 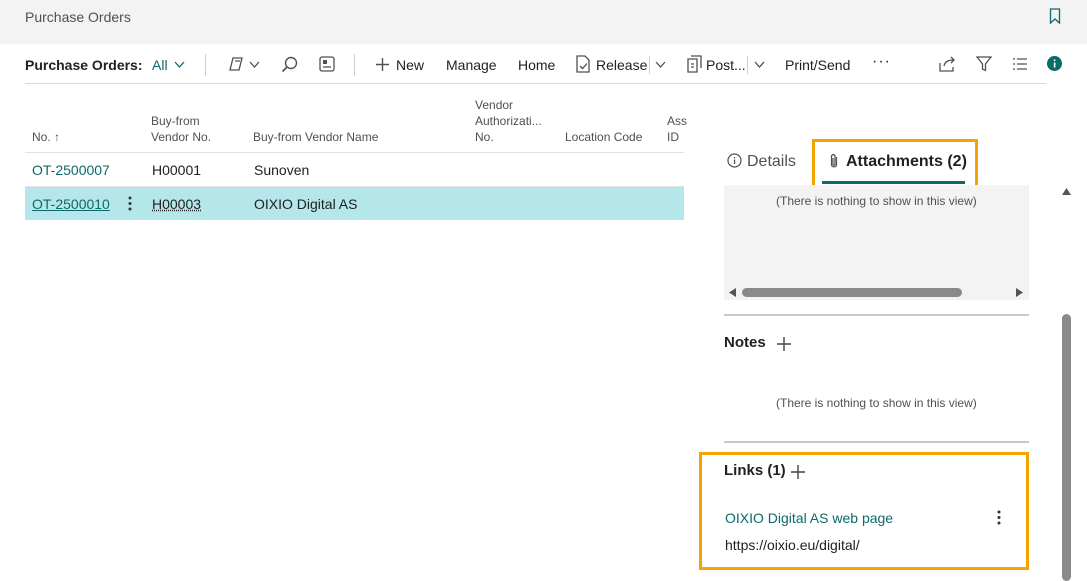 What do you see at coordinates (84, 65) in the screenshot?
I see `list-label: Purchase Orders:` at bounding box center [84, 65].